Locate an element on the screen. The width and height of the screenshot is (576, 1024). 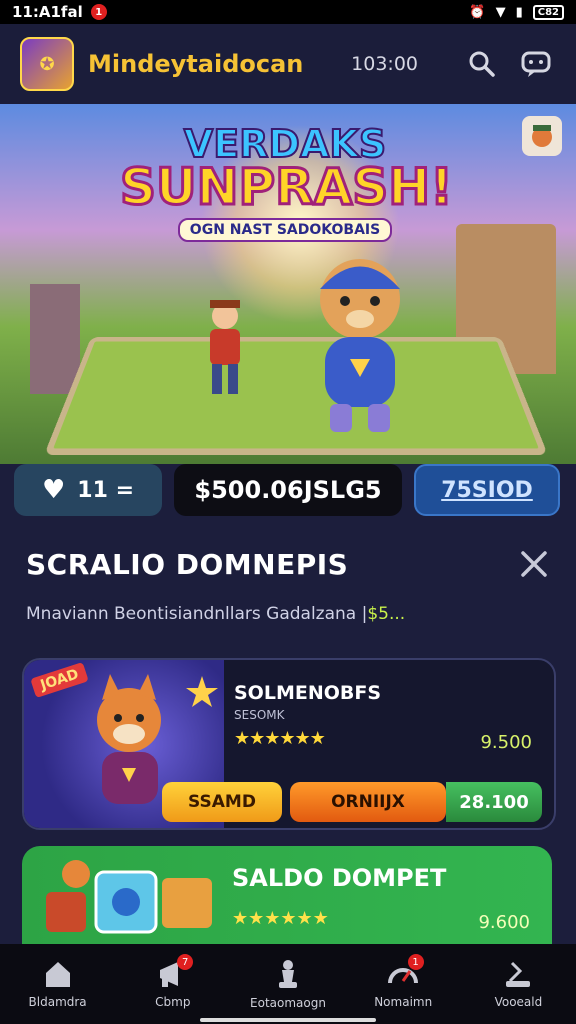
nav-label: Bldamdra is located at coordinates (57, 1002).